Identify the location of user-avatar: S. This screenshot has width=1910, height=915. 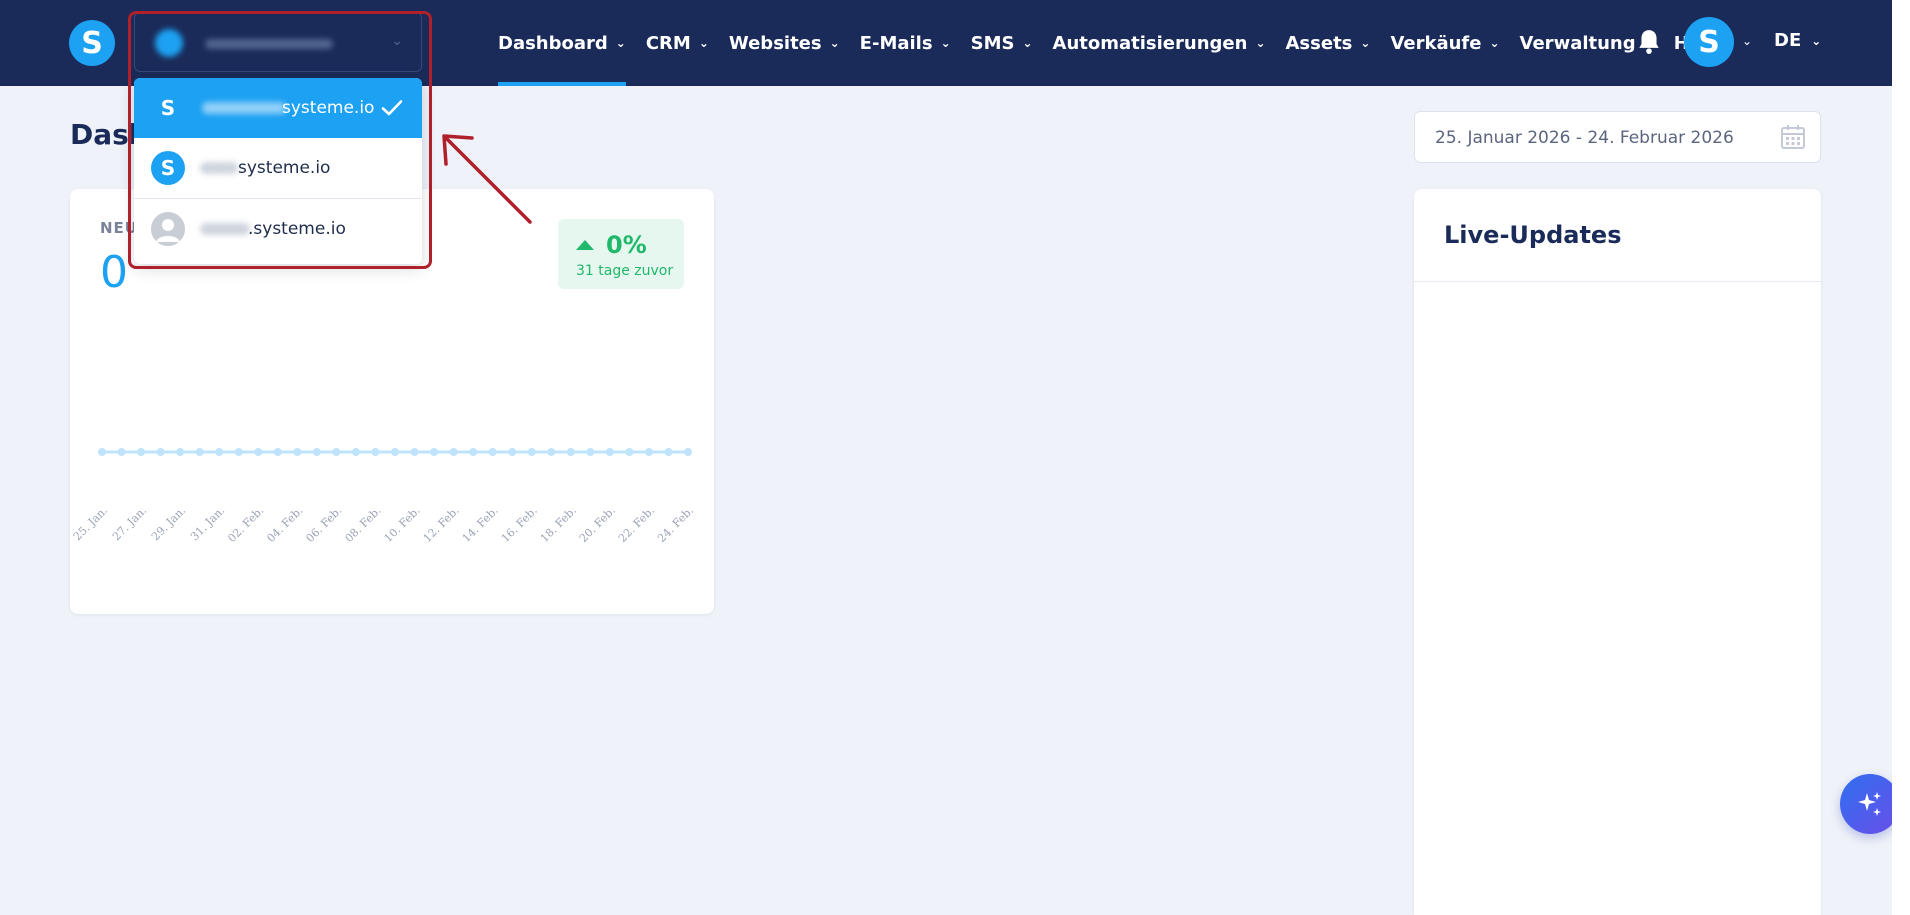
(1709, 42).